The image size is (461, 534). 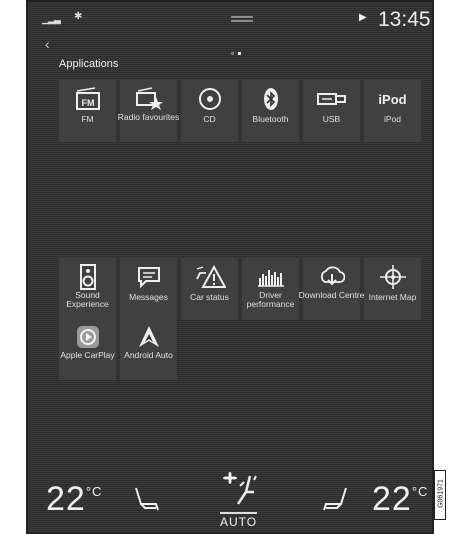 I want to click on app-label: FM, so click(x=87, y=119).